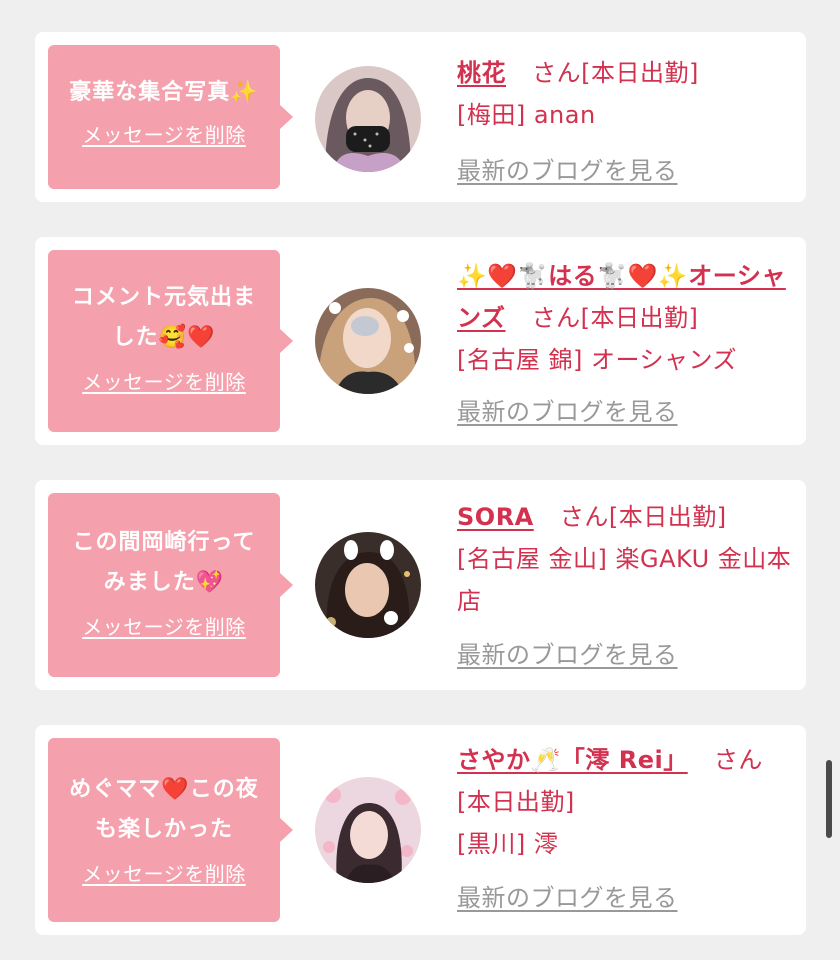 This screenshot has height=960, width=840. Describe the element at coordinates (526, 115) in the screenshot. I see `cast-location: [梅田] anan` at that location.